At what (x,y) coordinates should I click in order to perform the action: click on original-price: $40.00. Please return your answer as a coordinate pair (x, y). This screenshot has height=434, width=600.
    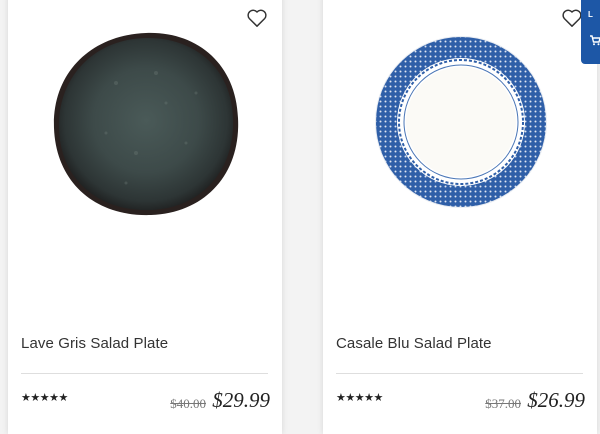
    Looking at the image, I should click on (188, 403).